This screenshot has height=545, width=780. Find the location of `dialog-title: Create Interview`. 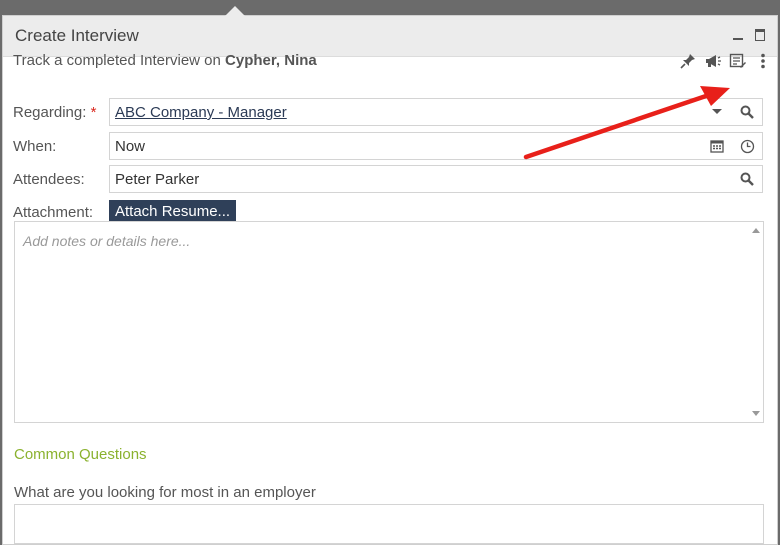

dialog-title: Create Interview is located at coordinates (77, 35).